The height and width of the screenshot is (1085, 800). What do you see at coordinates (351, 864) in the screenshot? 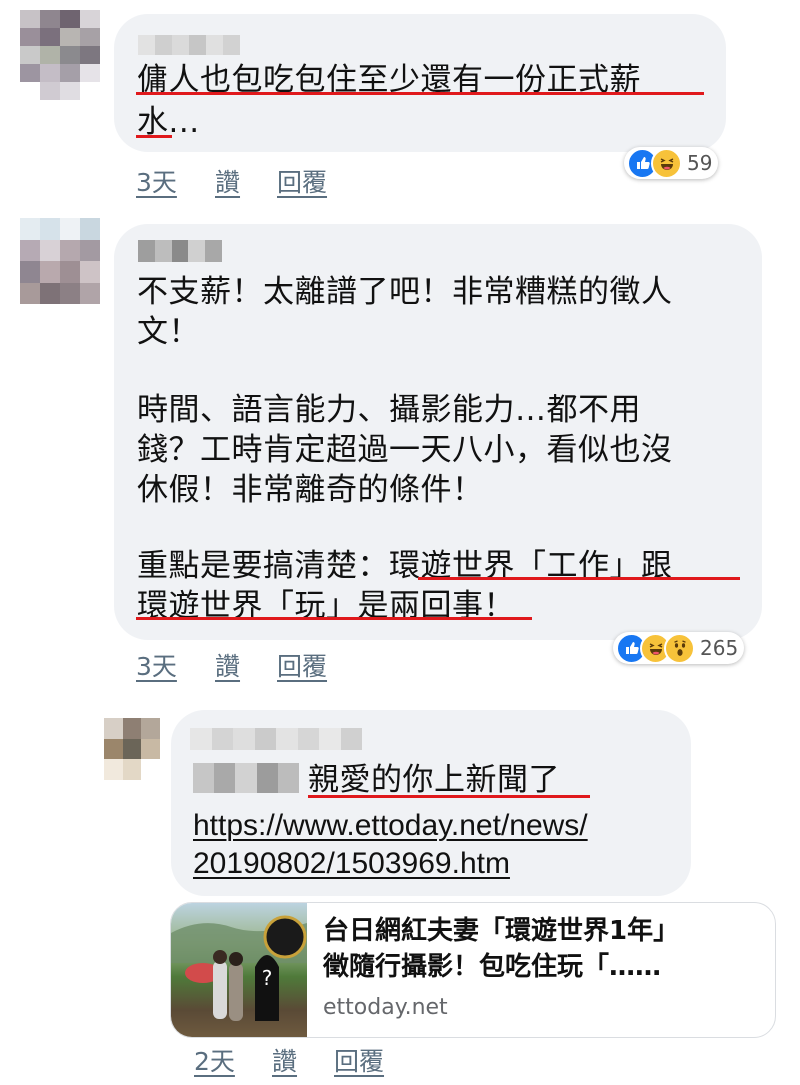
I see `news-link: 20190802/1503969.htm` at bounding box center [351, 864].